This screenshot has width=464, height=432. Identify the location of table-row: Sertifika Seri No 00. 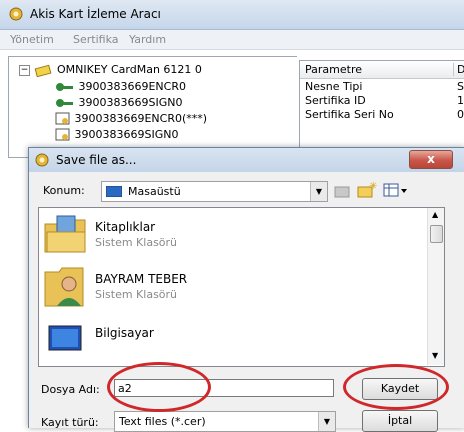
(384, 114).